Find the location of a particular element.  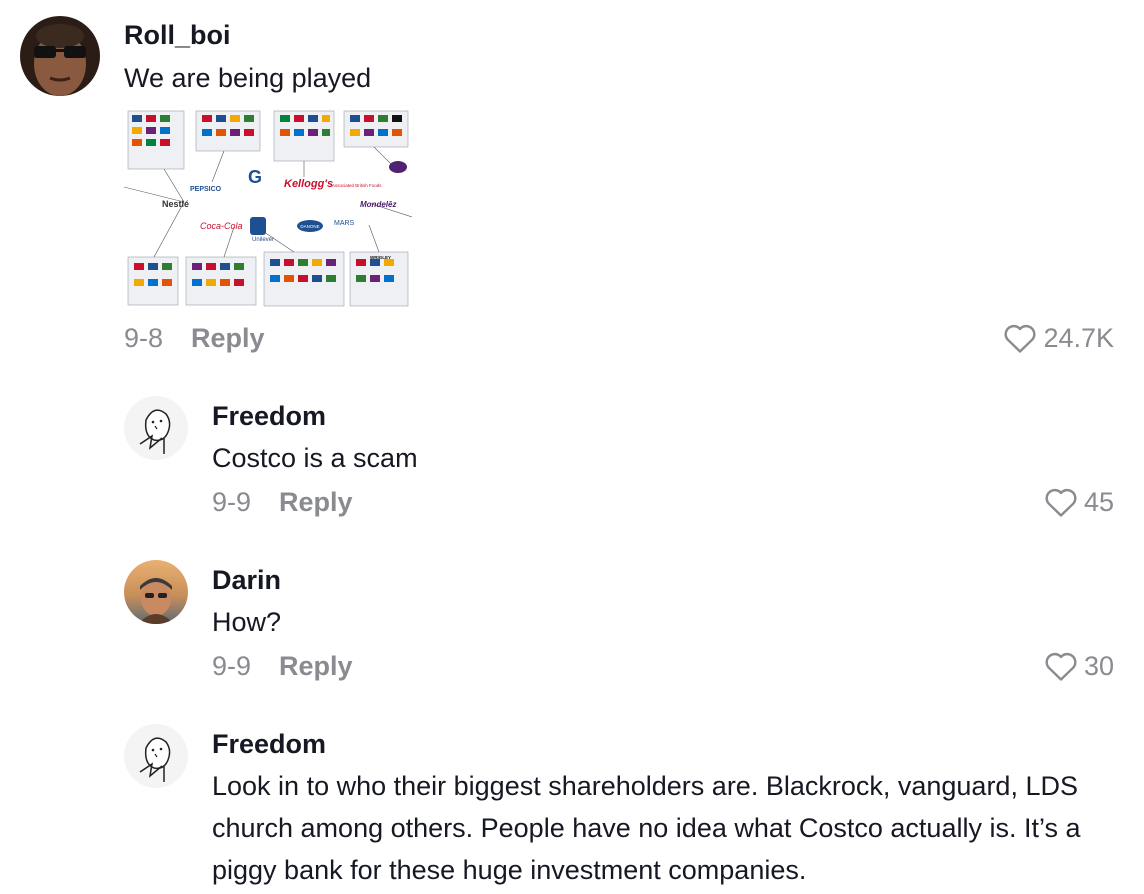

company-label: Associated British Foods is located at coordinates (357, 185).